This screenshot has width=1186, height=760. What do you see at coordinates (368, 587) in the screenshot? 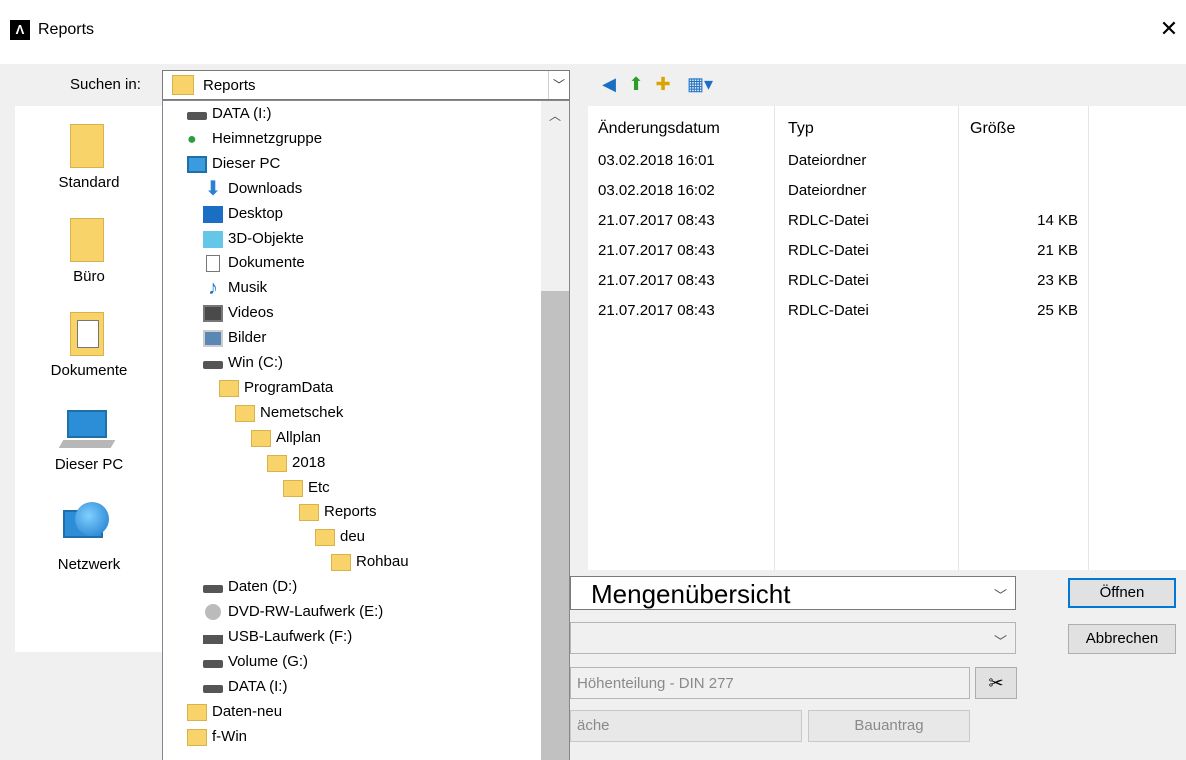
I see `dropdown-item: Daten (D:)` at bounding box center [368, 587].